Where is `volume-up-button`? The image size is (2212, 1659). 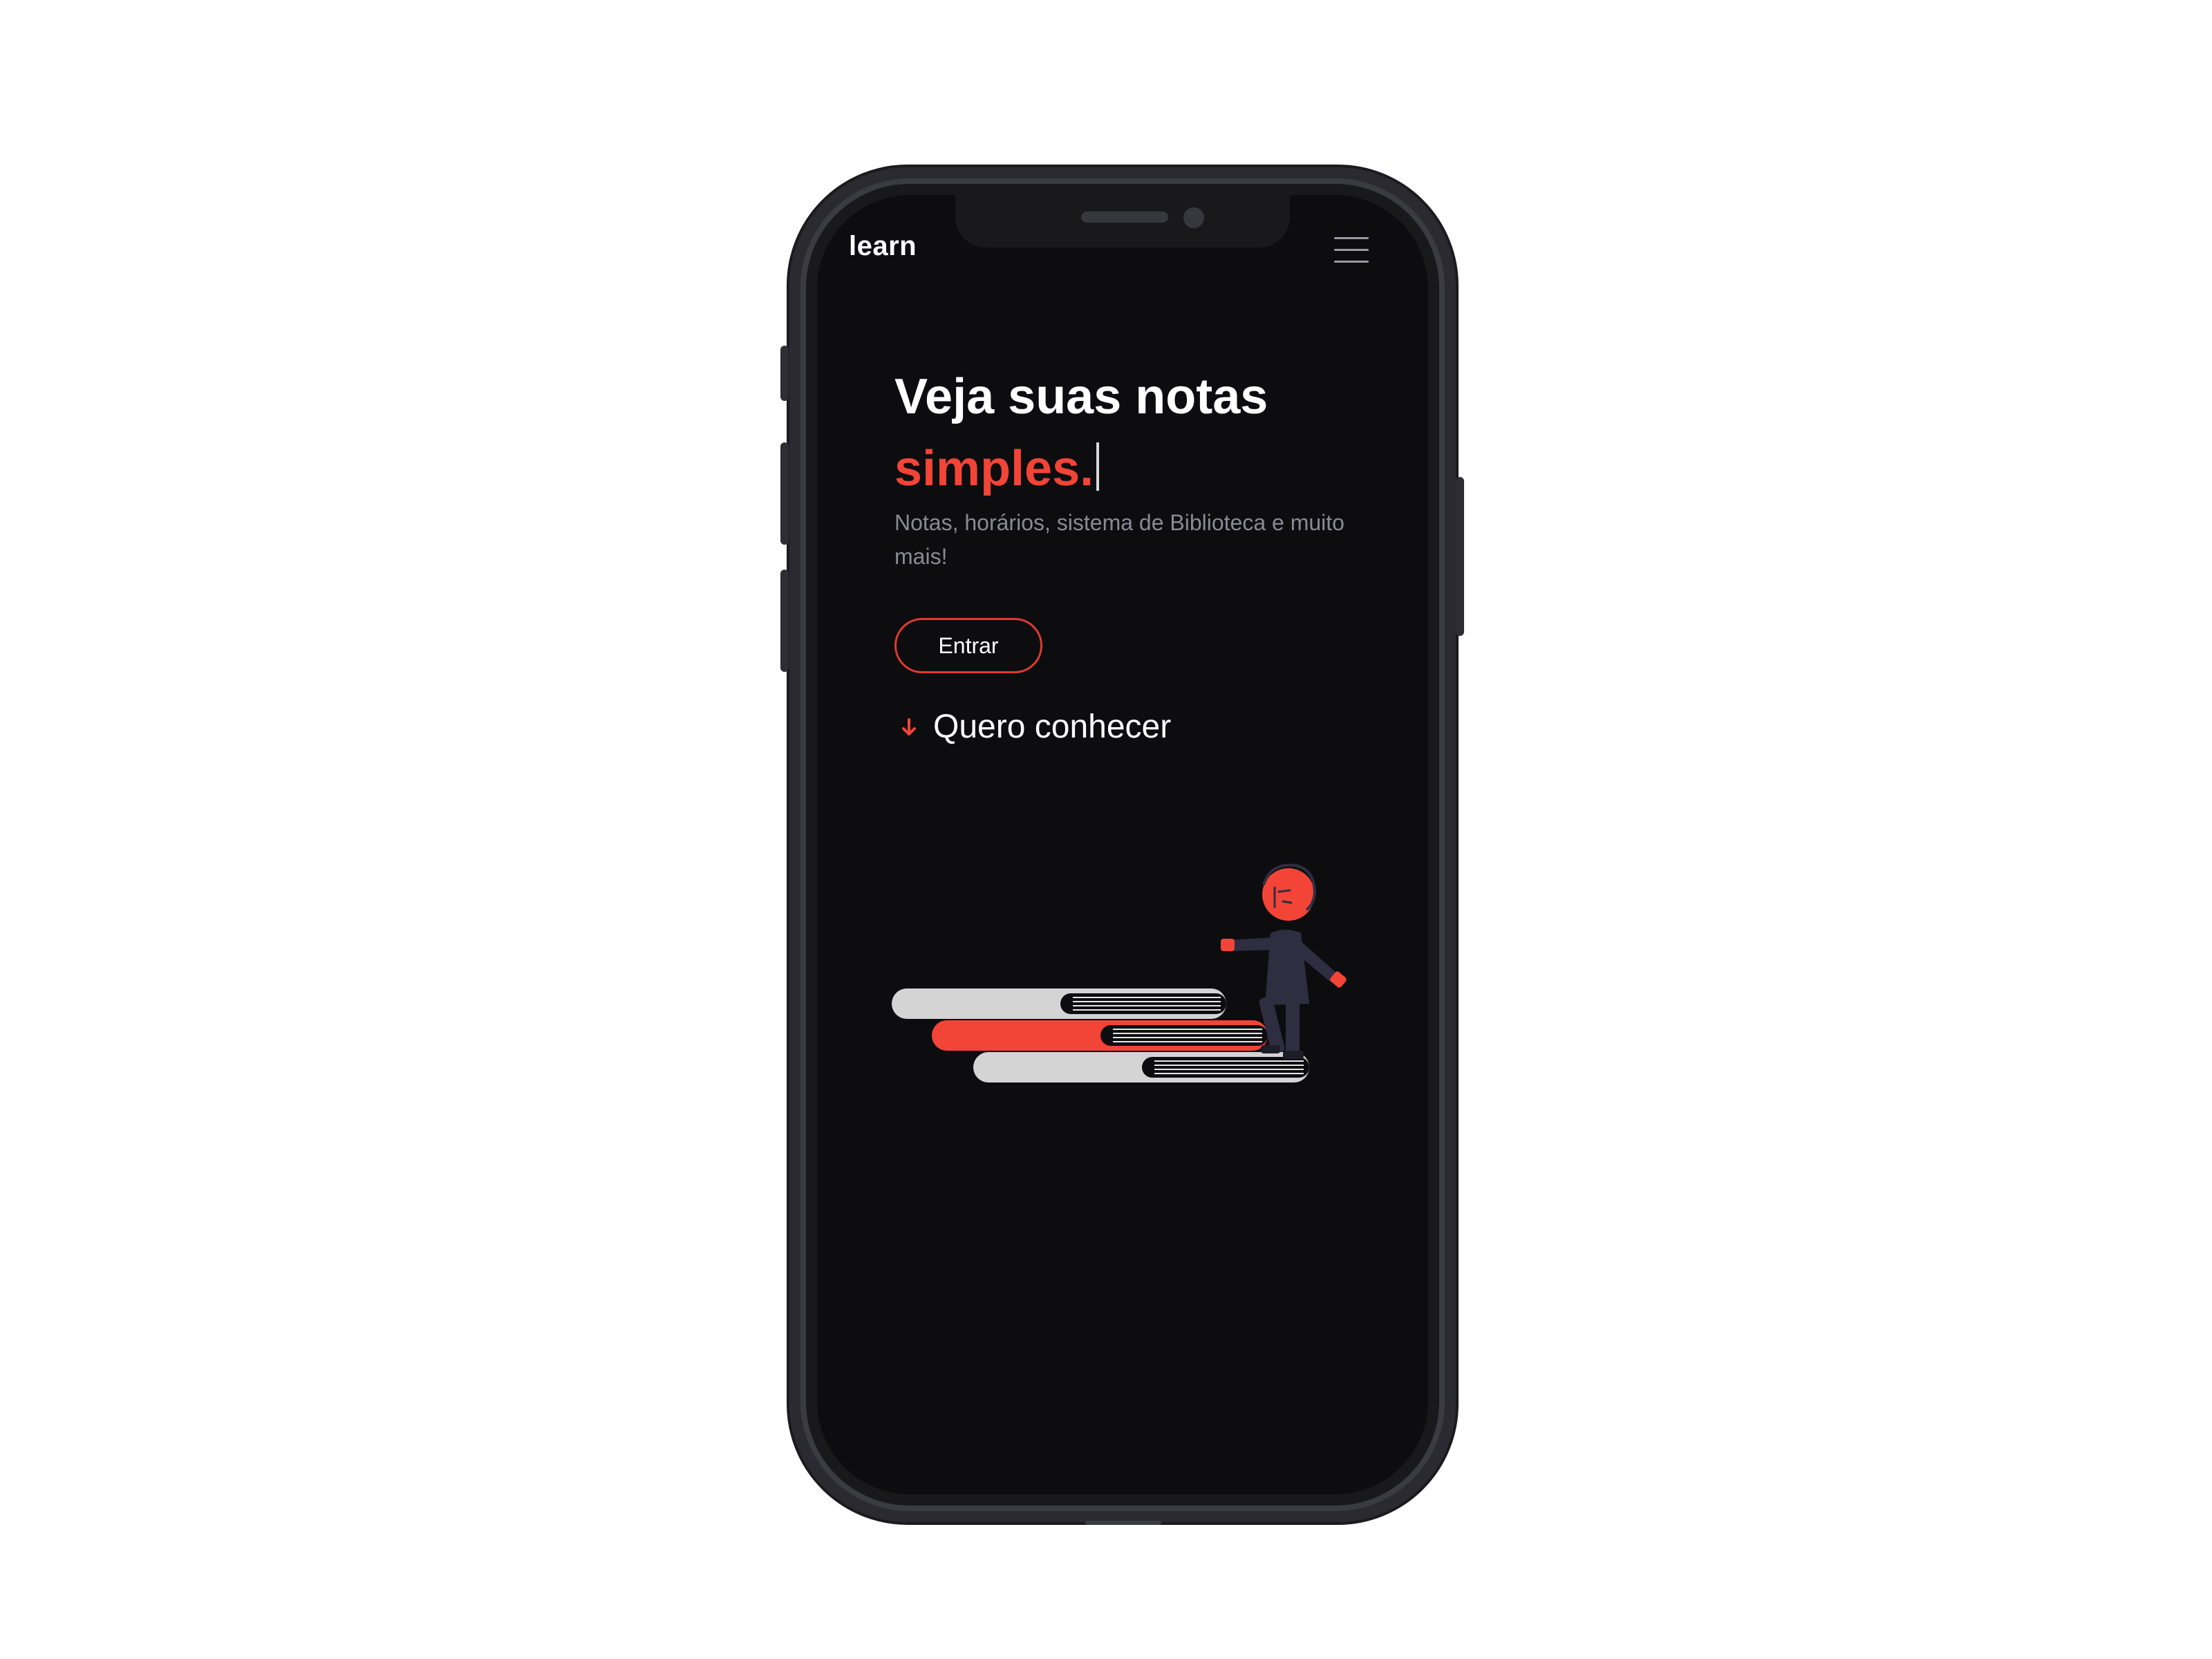 volume-up-button is located at coordinates (784, 494).